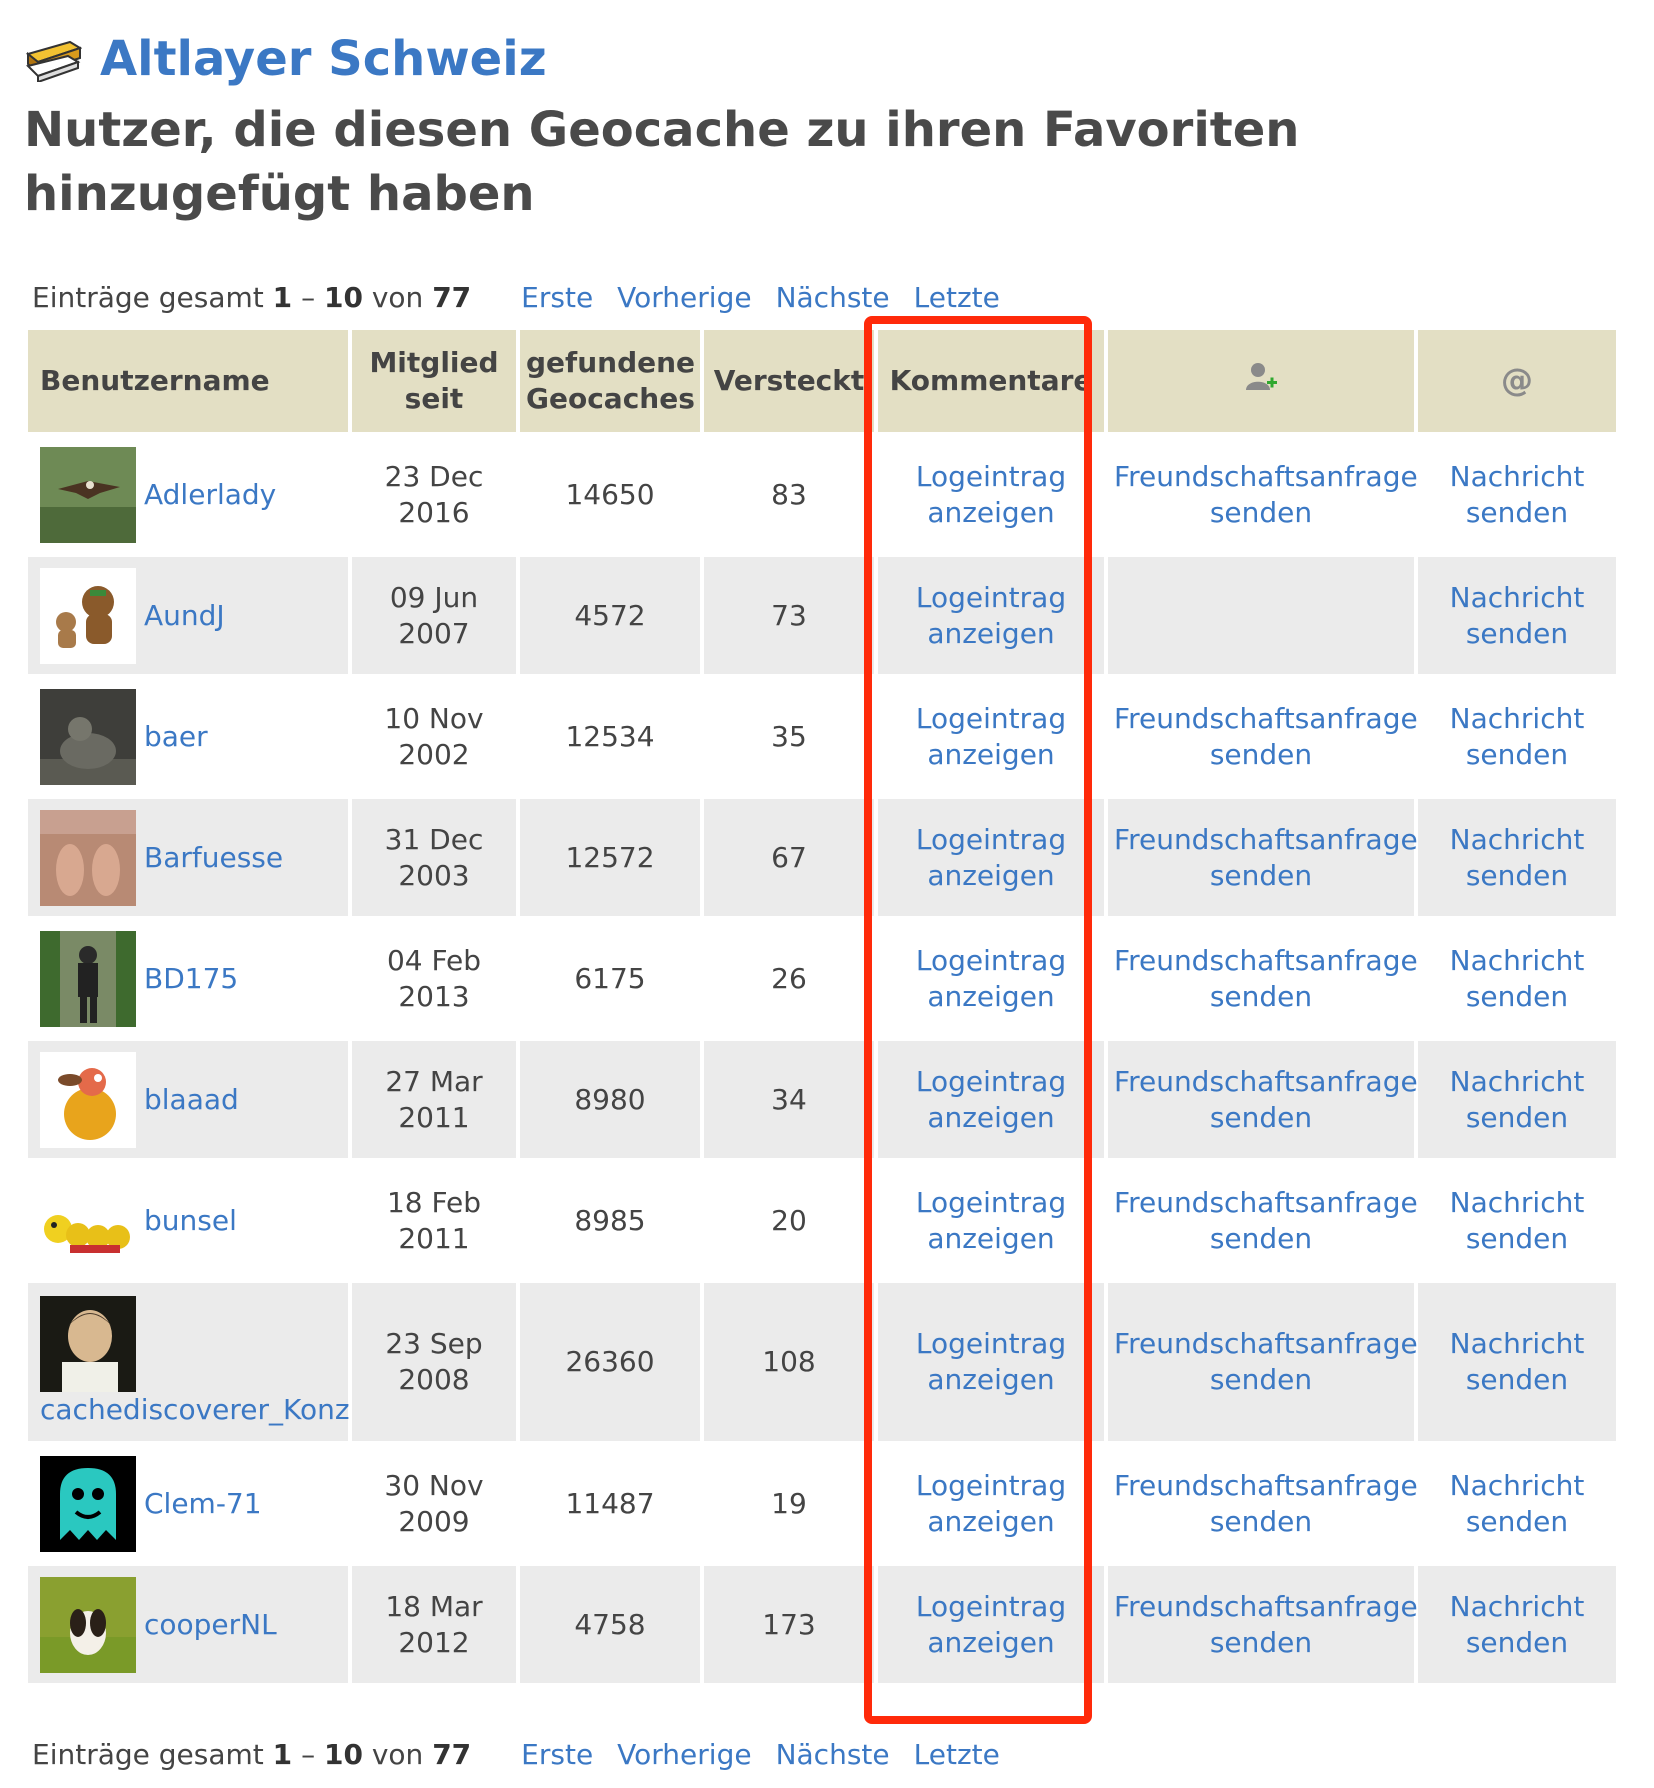  Describe the element at coordinates (434, 1099) in the screenshot. I see `member-since-cell: 27 Mar 2011` at that location.